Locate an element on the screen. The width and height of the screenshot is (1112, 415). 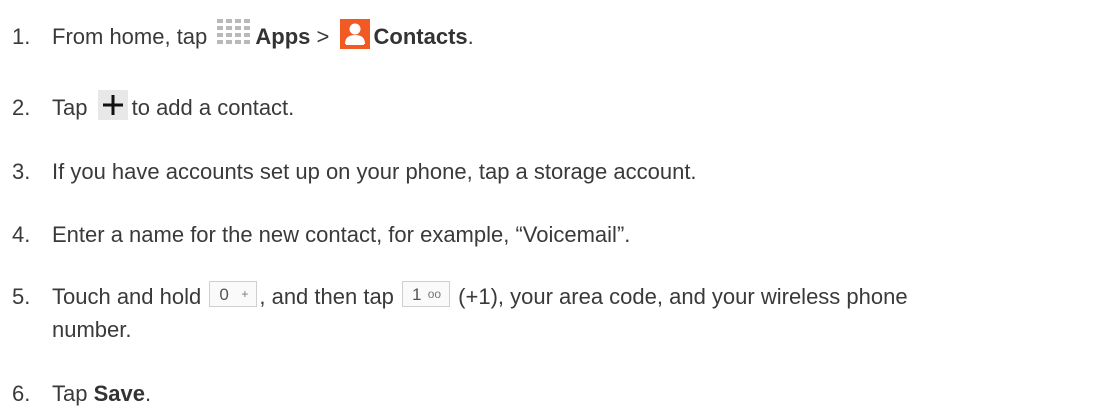
step-number: 3. is located at coordinates (21, 171).